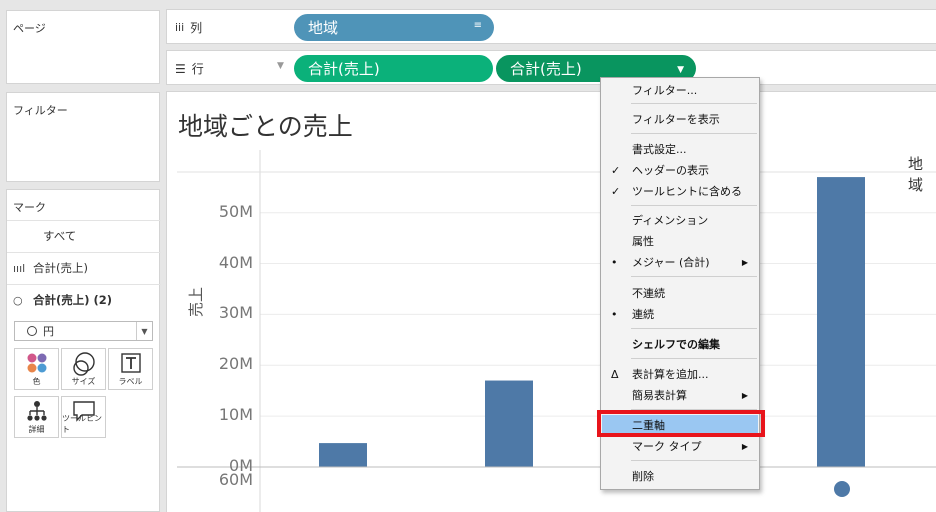 Image resolution: width=936 pixels, height=512 pixels. I want to click on menu-item-quick-table-calc: 簡易表計算 ▶, so click(680, 395).